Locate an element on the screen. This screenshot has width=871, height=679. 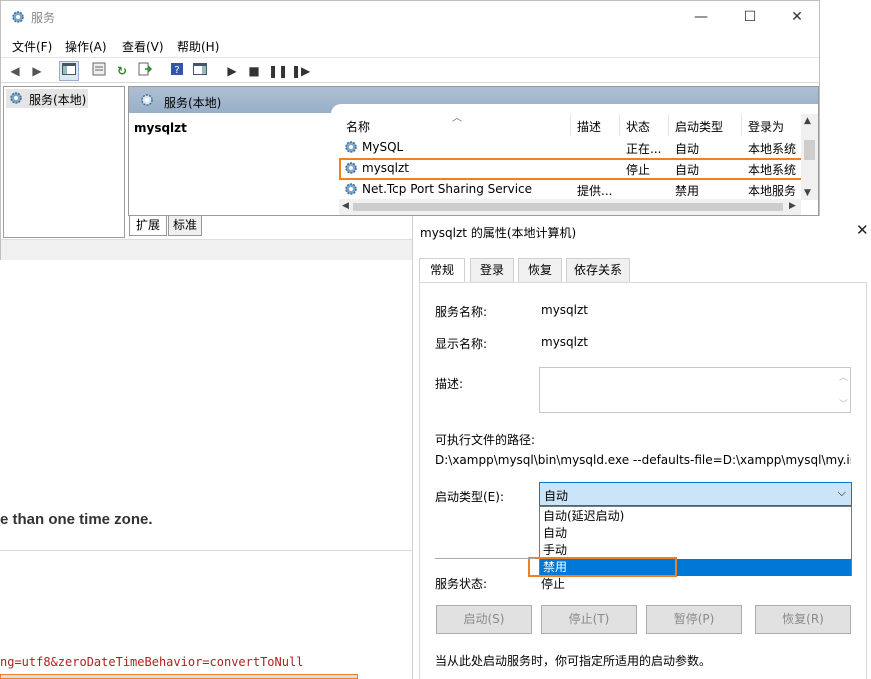
pause-button: 暂停(P) is located at coordinates (694, 619).